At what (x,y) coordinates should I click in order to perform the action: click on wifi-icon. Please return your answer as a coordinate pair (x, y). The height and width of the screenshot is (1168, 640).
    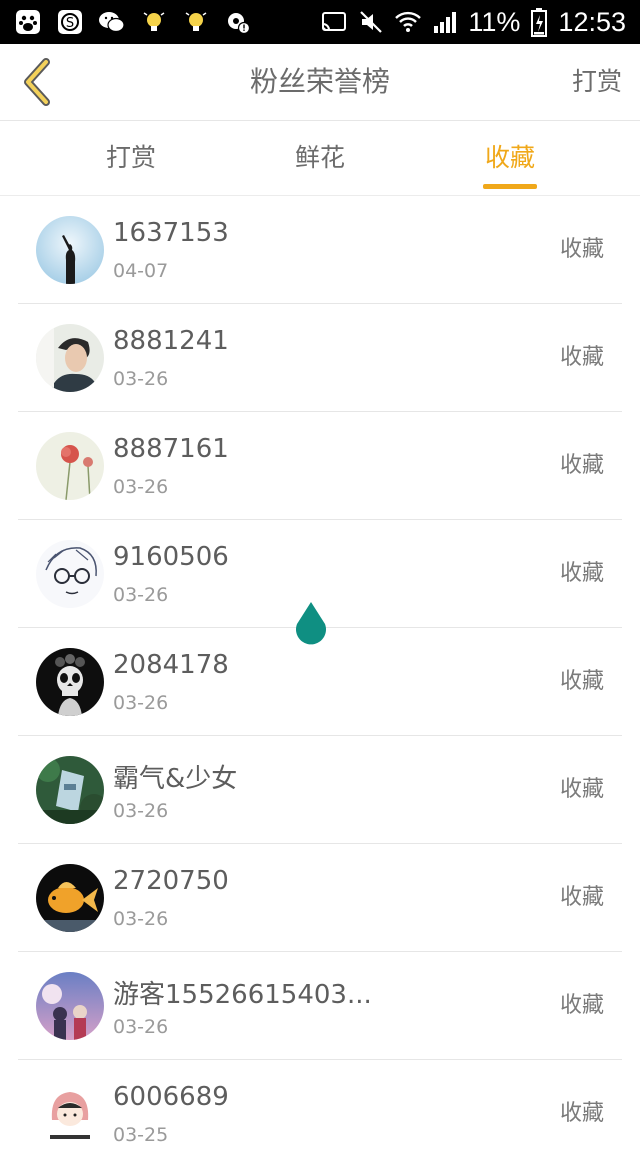
    Looking at the image, I should click on (408, 21).